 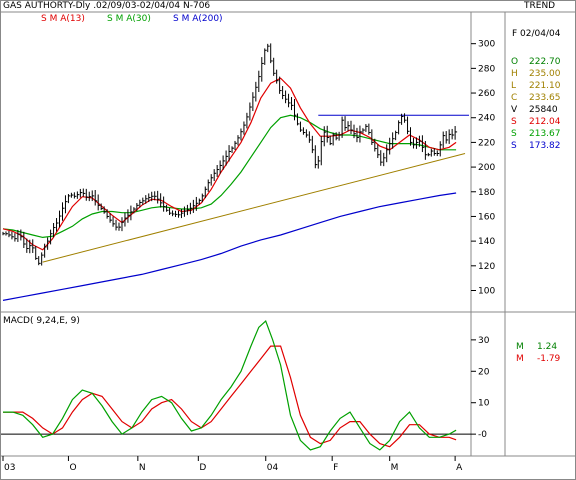 I want to click on ohlc-key: C, so click(x=514, y=98).